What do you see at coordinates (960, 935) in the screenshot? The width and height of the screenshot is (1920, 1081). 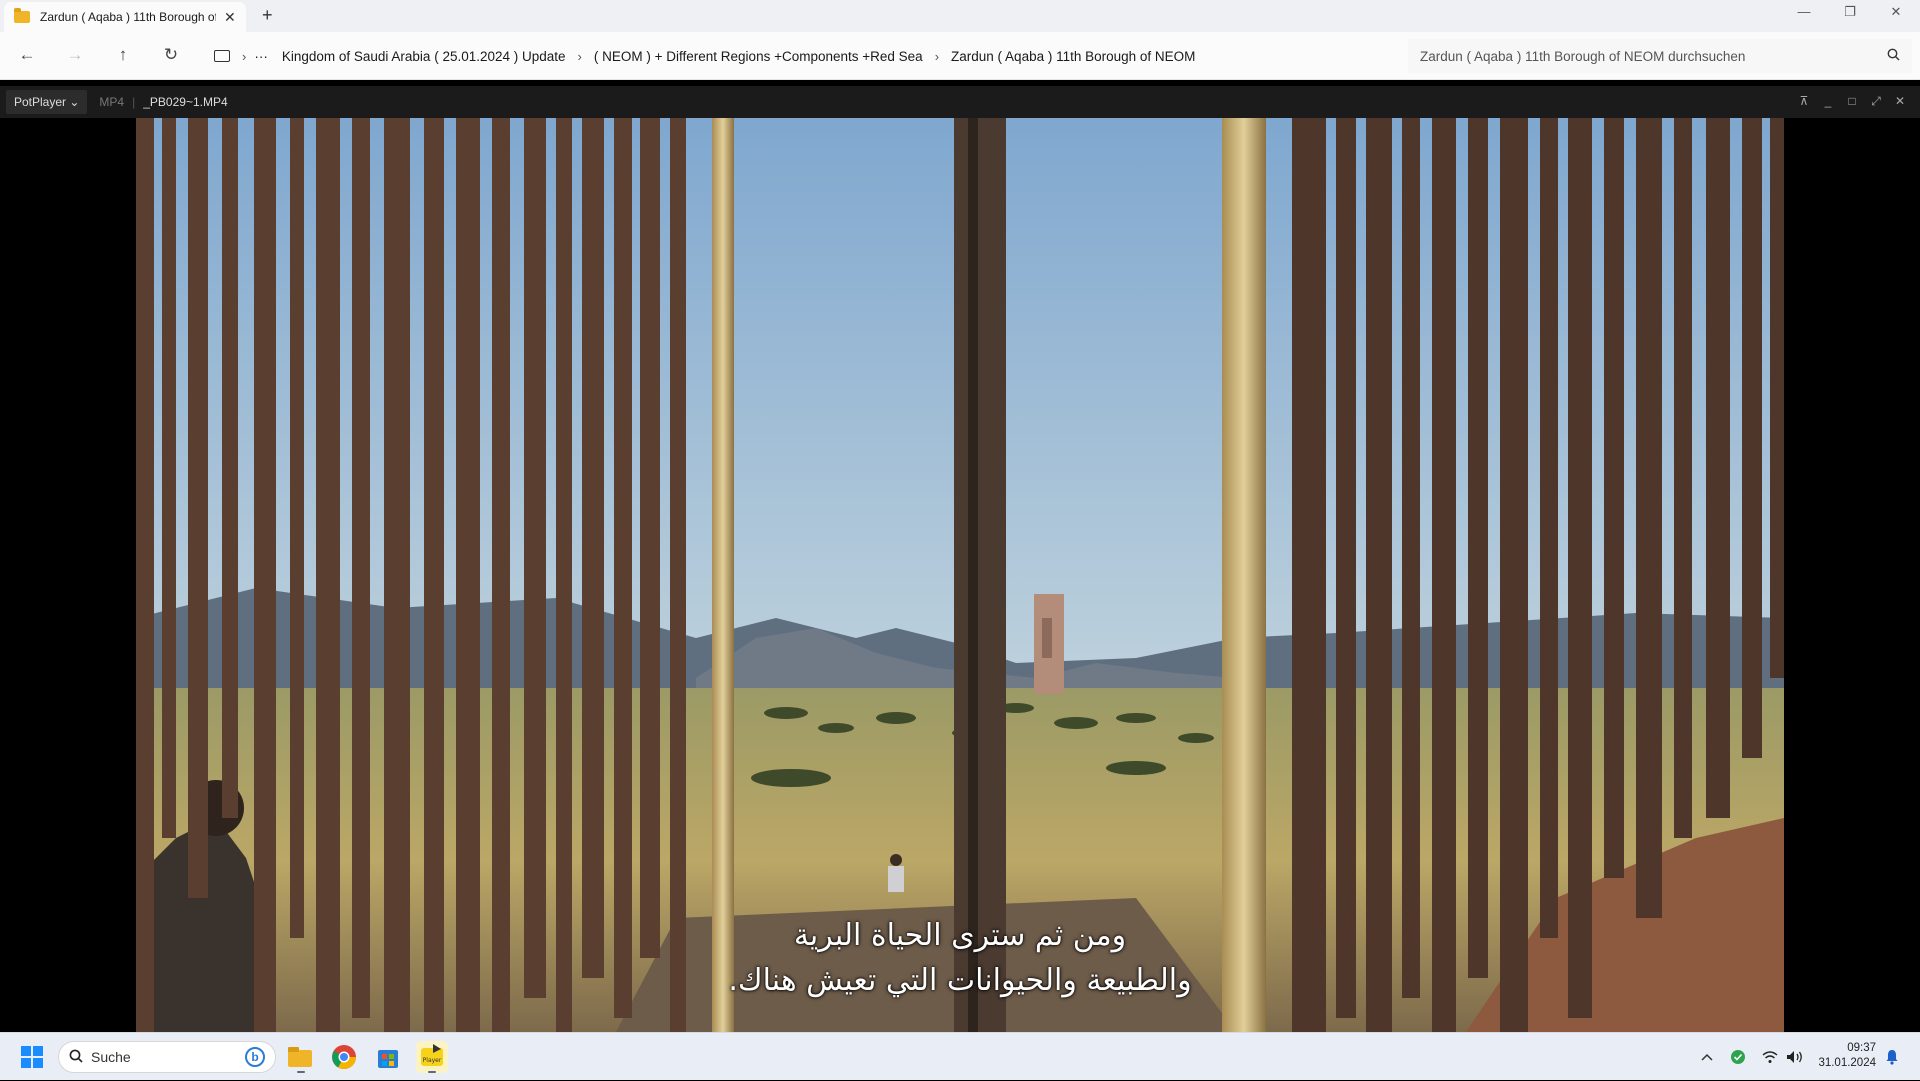 I see `subtitle-line-1: ومن ثم سترى الحياة البرية` at bounding box center [960, 935].